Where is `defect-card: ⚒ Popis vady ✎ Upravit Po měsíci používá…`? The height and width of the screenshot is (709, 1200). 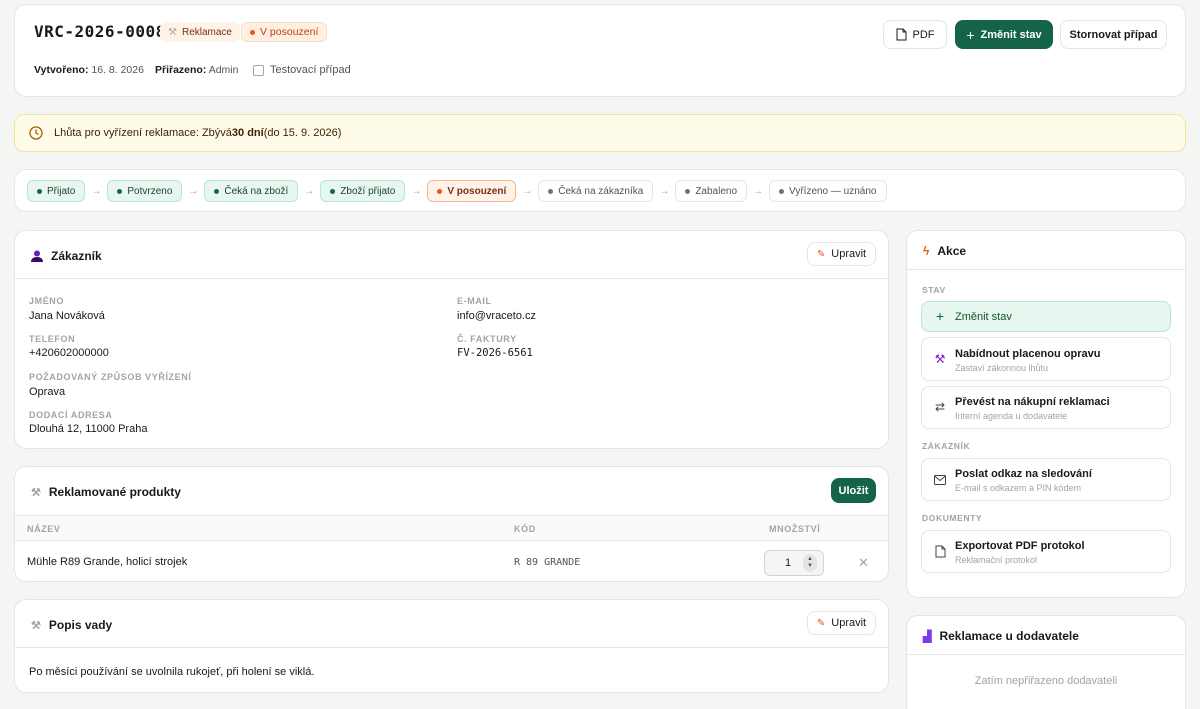 defect-card: ⚒ Popis vady ✎ Upravit Po měsíci používá… is located at coordinates (451, 646).